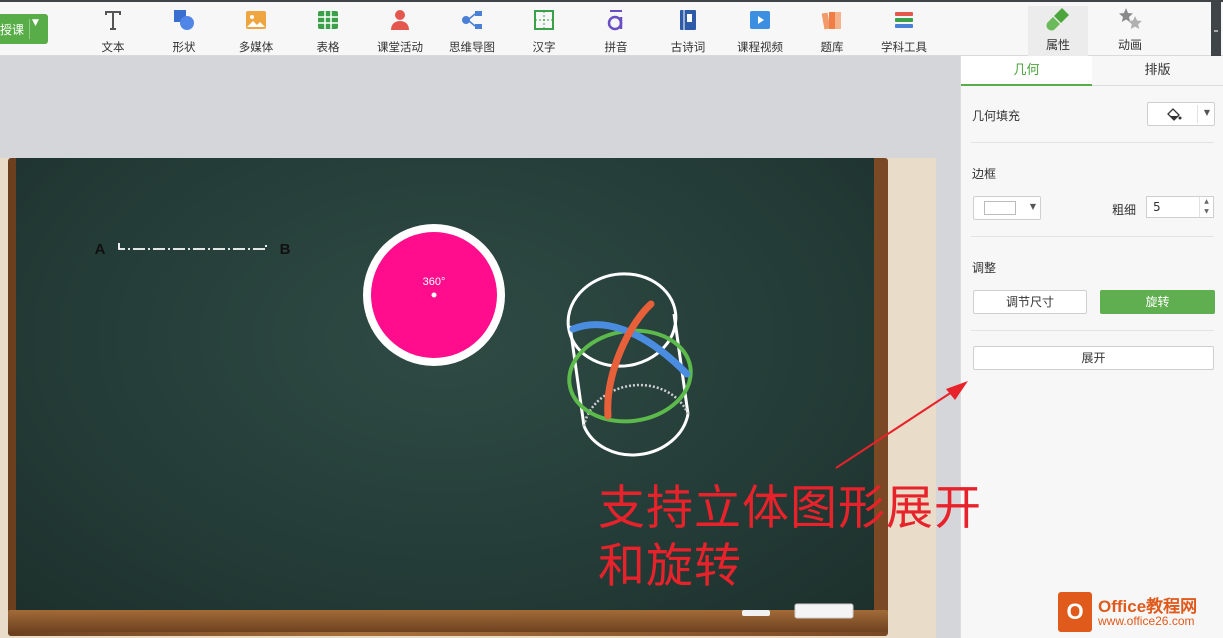  What do you see at coordinates (472, 20) in the screenshot?
I see `mind-map-icon` at bounding box center [472, 20].